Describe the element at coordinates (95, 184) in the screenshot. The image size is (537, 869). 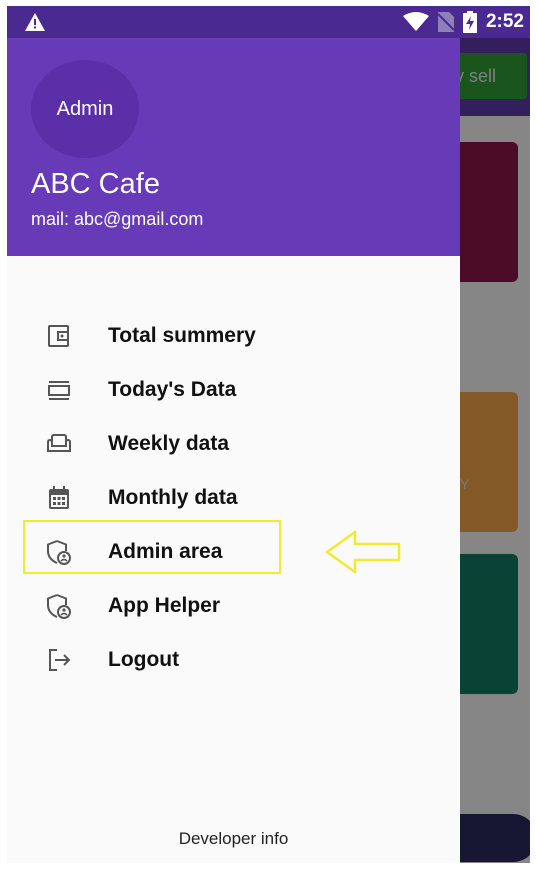
I see `cafe-name: ABC Cafe` at that location.